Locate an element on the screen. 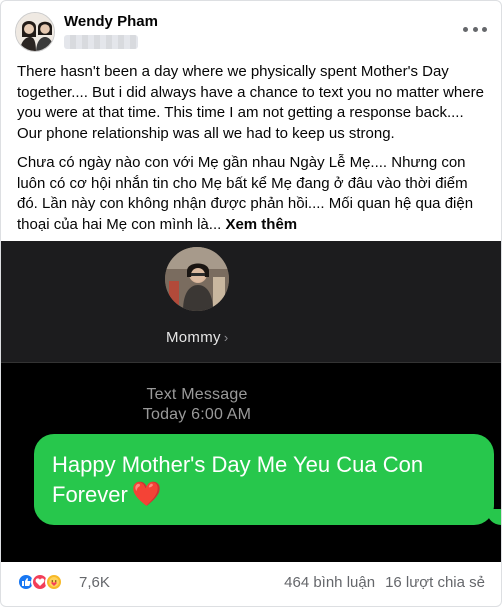 The width and height of the screenshot is (502, 607). post-footer: 7,6K 464 bình luận 16 lượt chia sẻ is located at coordinates (251, 583).